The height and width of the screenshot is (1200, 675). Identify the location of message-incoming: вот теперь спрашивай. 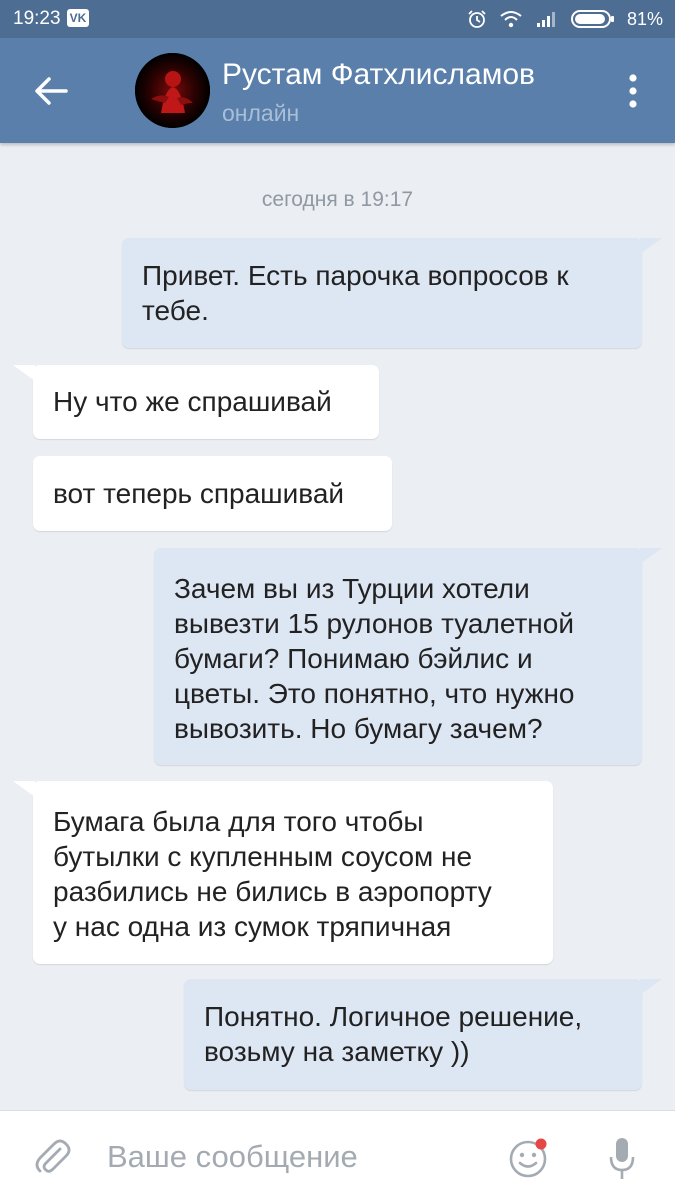
(212, 493).